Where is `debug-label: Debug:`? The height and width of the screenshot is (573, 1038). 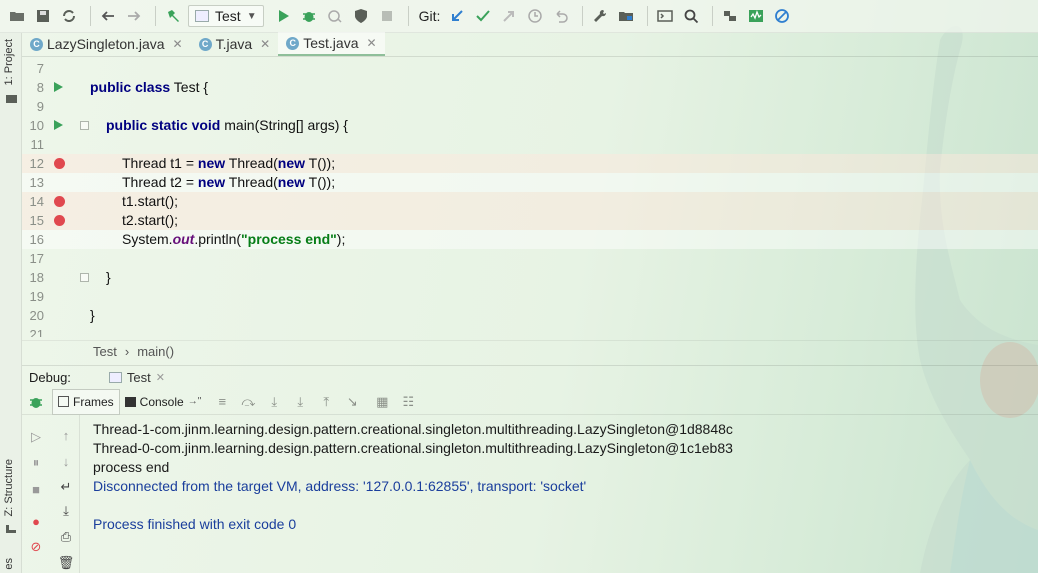
debug-label: Debug: is located at coordinates (50, 377).